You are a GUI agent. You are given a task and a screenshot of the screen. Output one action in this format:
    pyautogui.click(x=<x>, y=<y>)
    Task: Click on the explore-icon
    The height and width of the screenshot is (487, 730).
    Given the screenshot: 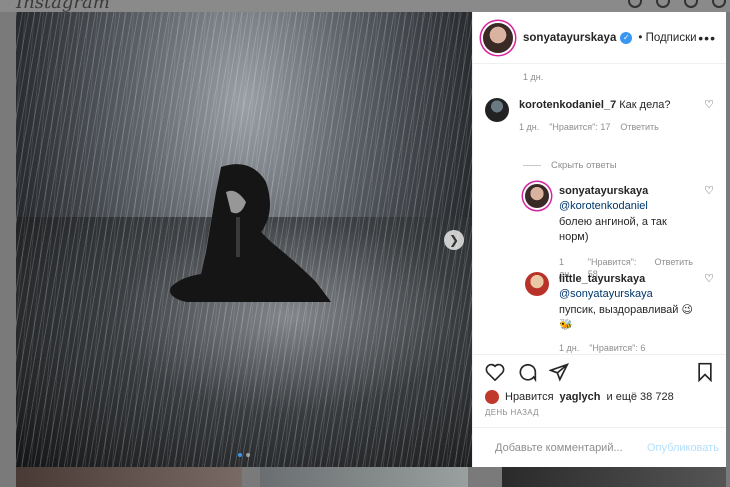 What is the action you would take?
    pyautogui.click(x=691, y=4)
    